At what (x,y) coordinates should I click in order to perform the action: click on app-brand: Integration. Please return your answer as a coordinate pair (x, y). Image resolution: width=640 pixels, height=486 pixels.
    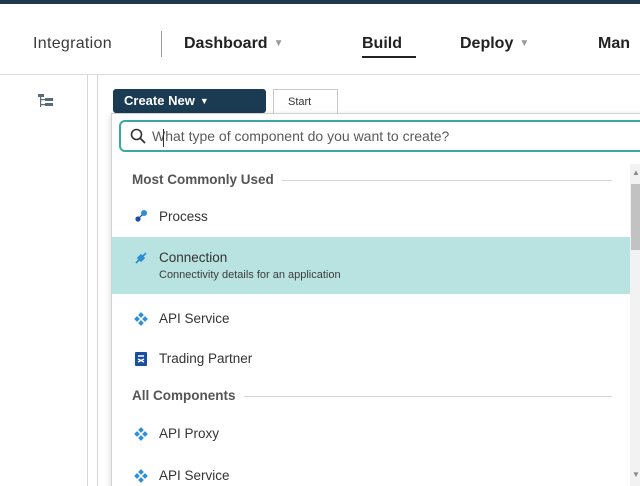
    Looking at the image, I should click on (72, 43).